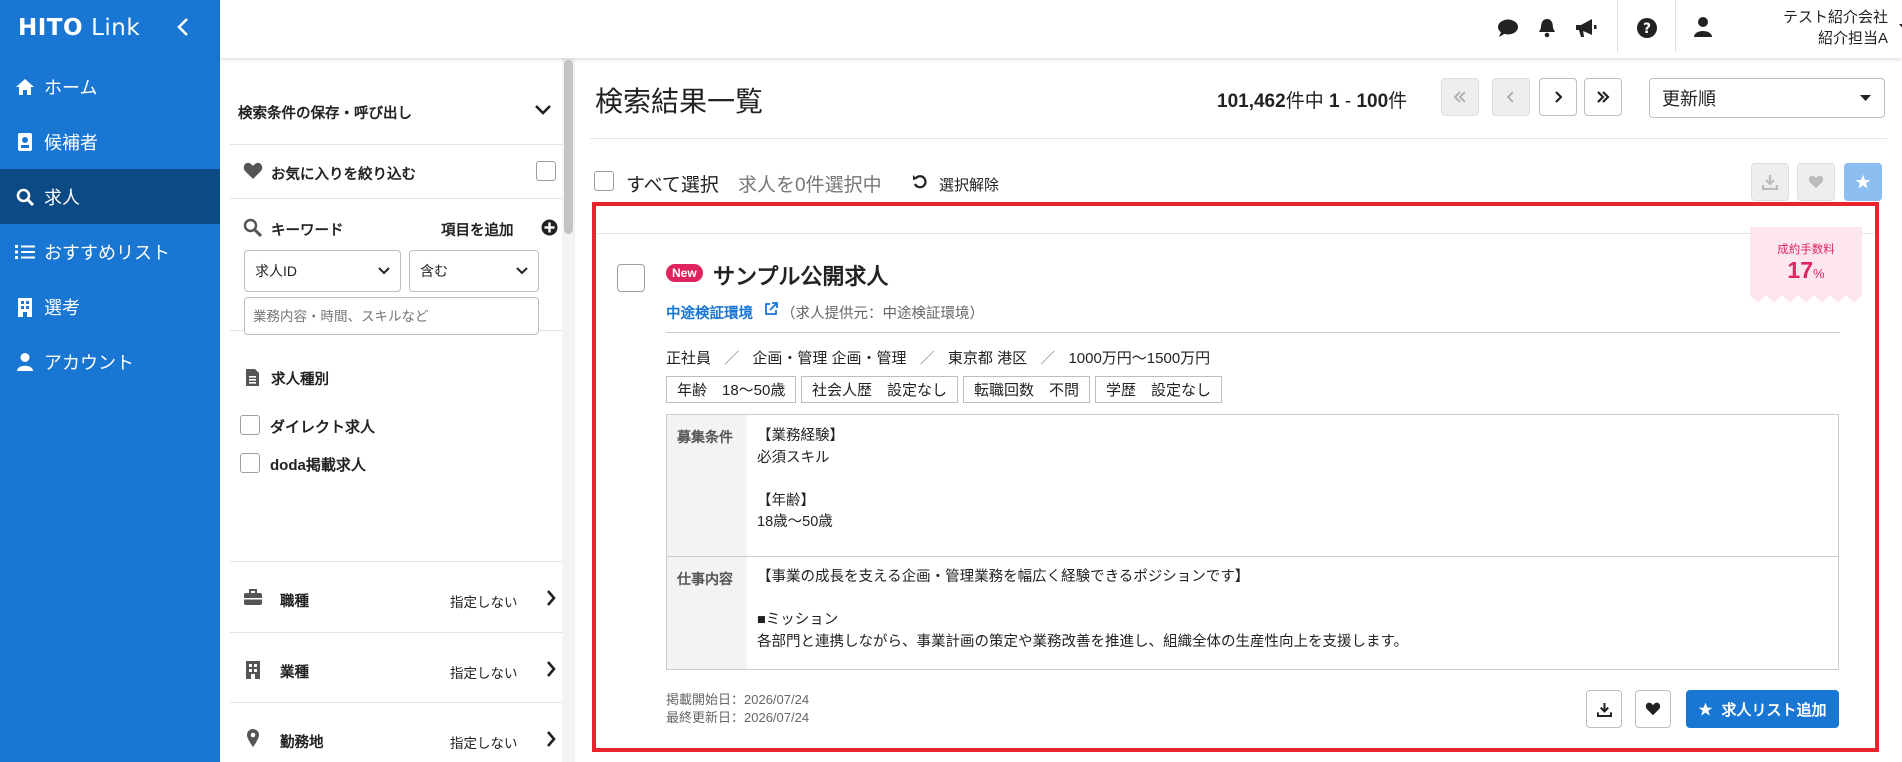  Describe the element at coordinates (679, 101) in the screenshot. I see `page-title: 検索結果一覧` at that location.